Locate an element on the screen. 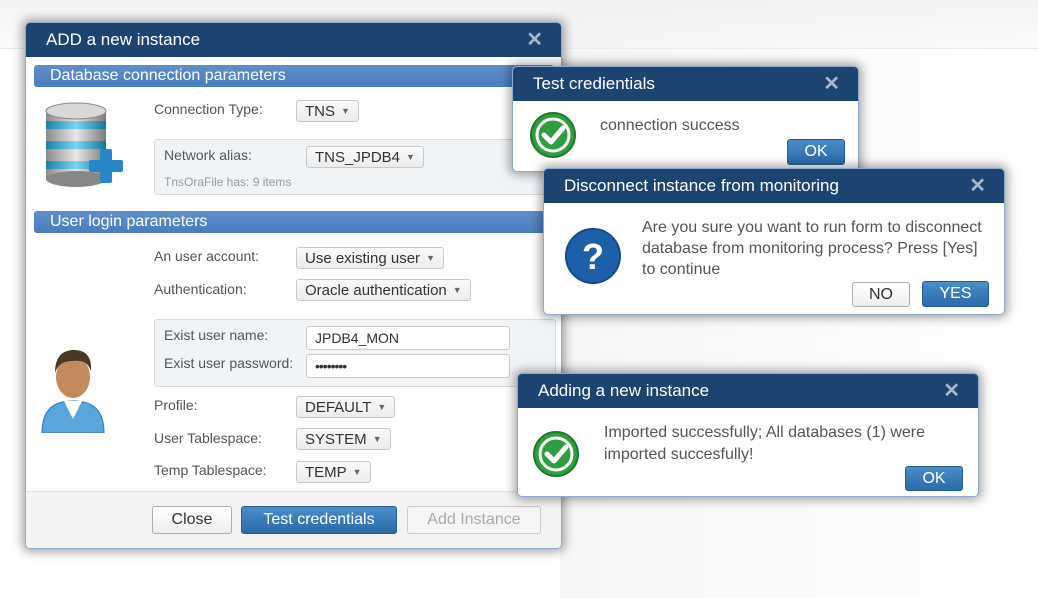  authentication-label: Authentication: is located at coordinates (200, 289).